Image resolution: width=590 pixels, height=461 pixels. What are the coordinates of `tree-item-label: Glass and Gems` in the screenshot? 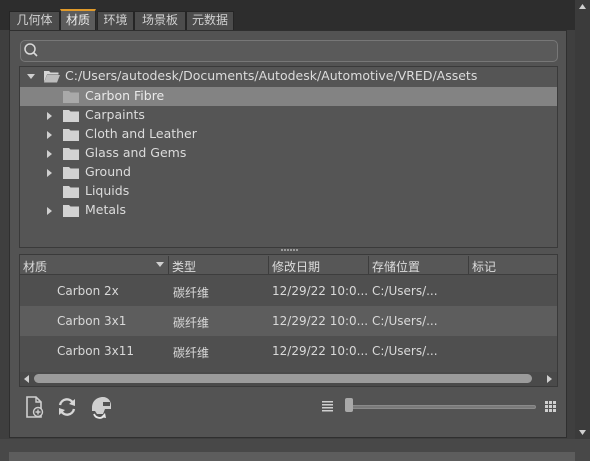 It's located at (136, 152).